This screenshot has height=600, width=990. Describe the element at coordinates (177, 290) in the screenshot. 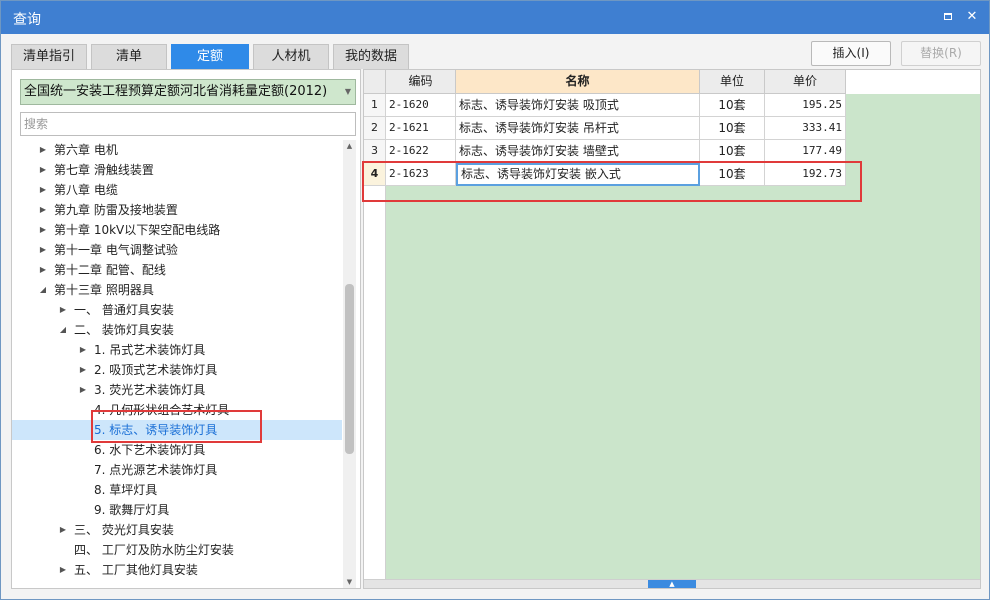

I see `tree-item: ◢ 第十三章 照明器具` at that location.